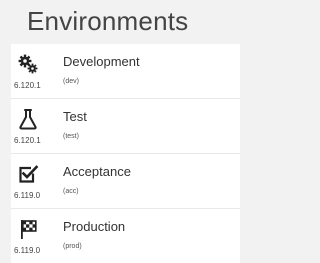  I want to click on checkbox-icon, so click(28, 174).